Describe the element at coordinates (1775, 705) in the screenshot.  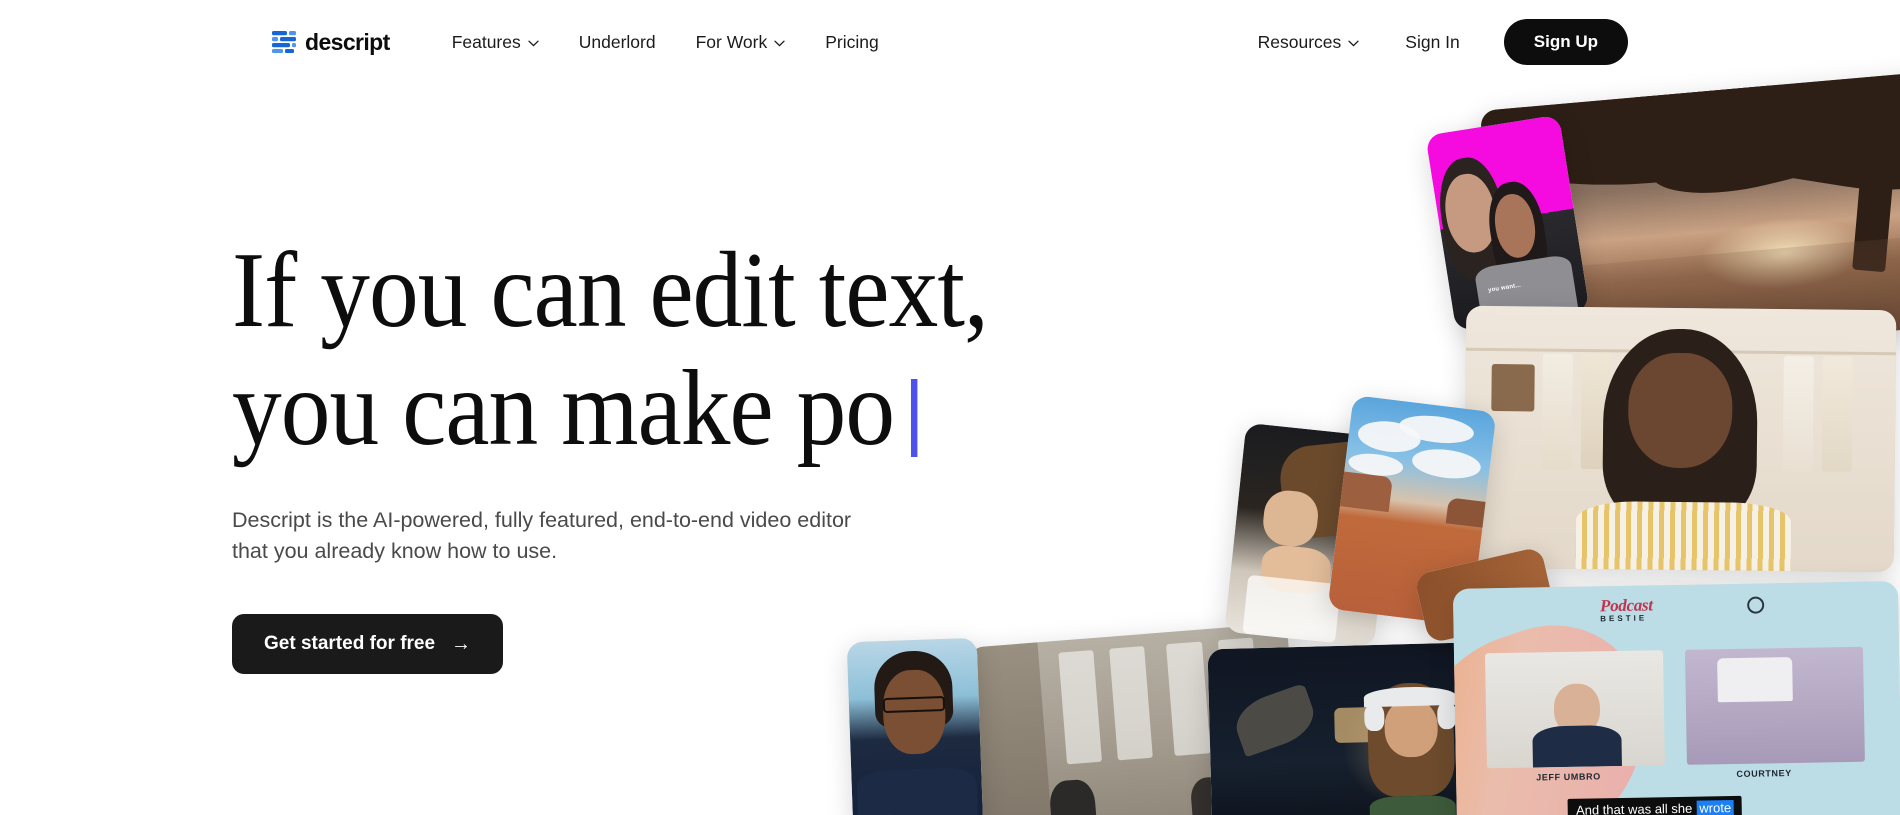
I see `podcast-speaker-right-frame` at that location.